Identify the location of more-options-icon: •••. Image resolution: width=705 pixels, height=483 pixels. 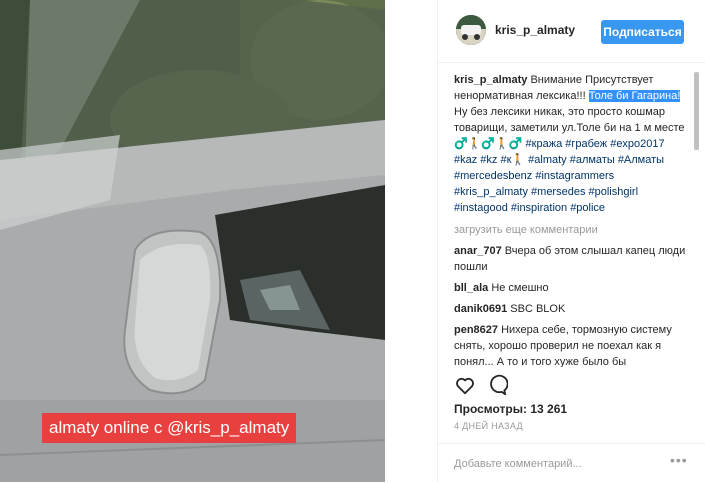
(679, 460).